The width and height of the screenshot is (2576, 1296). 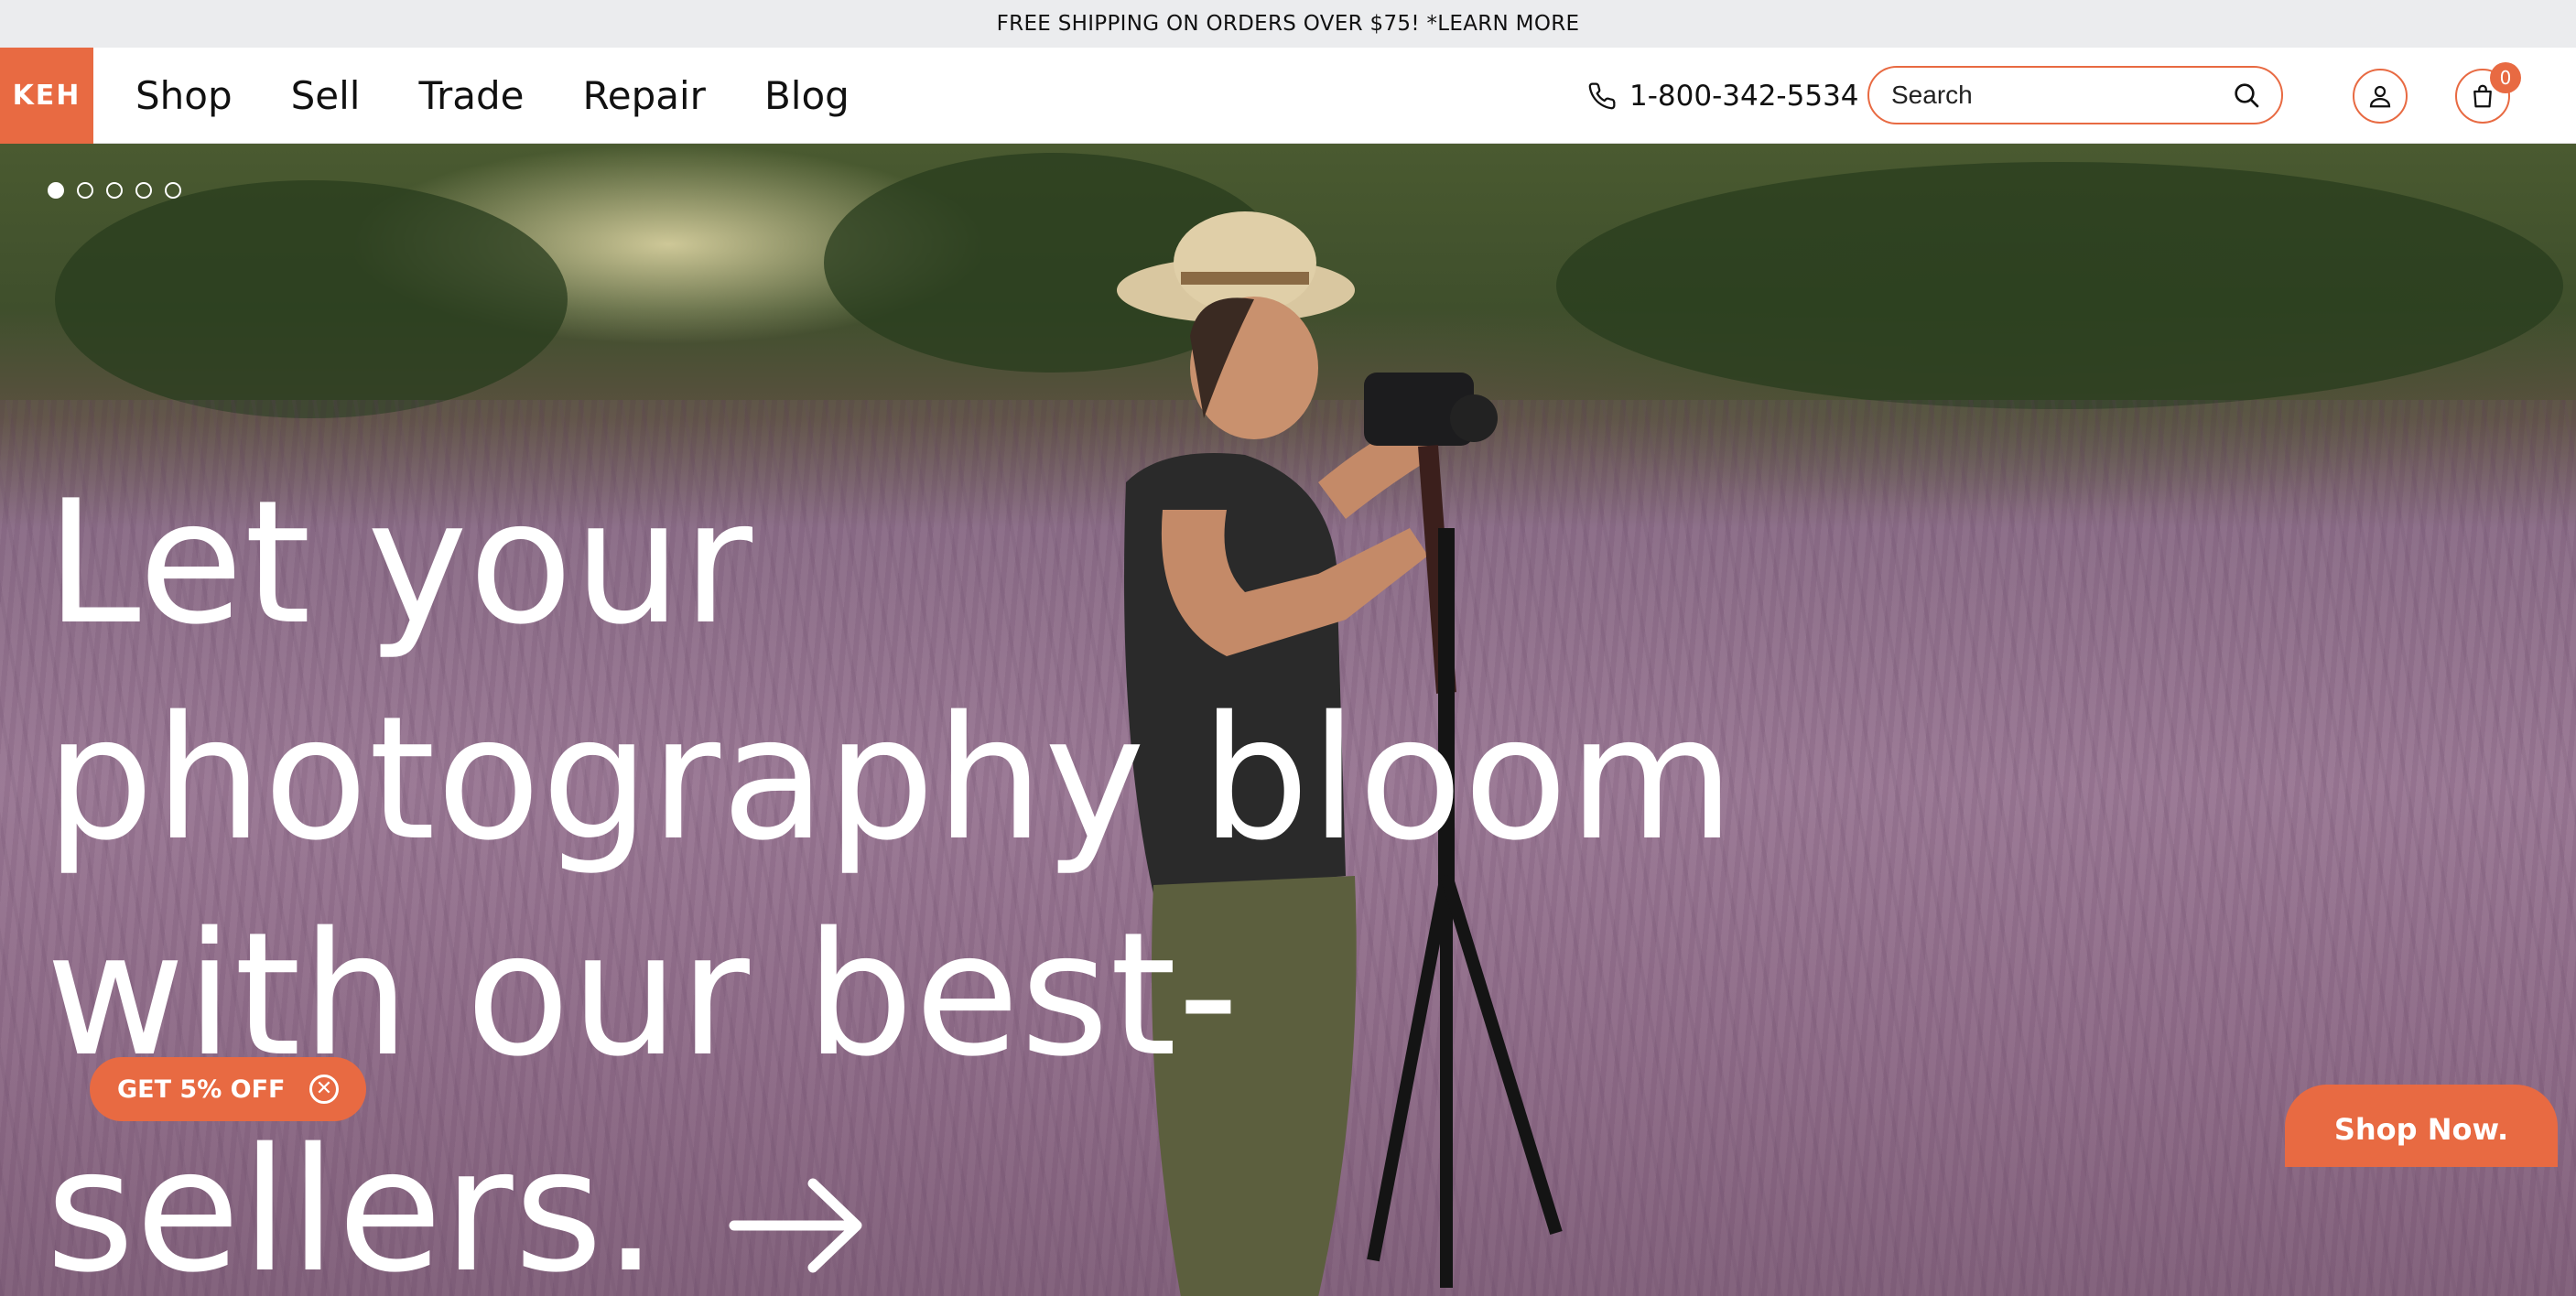 What do you see at coordinates (807, 95) in the screenshot?
I see `nav-item-blog: Blog` at bounding box center [807, 95].